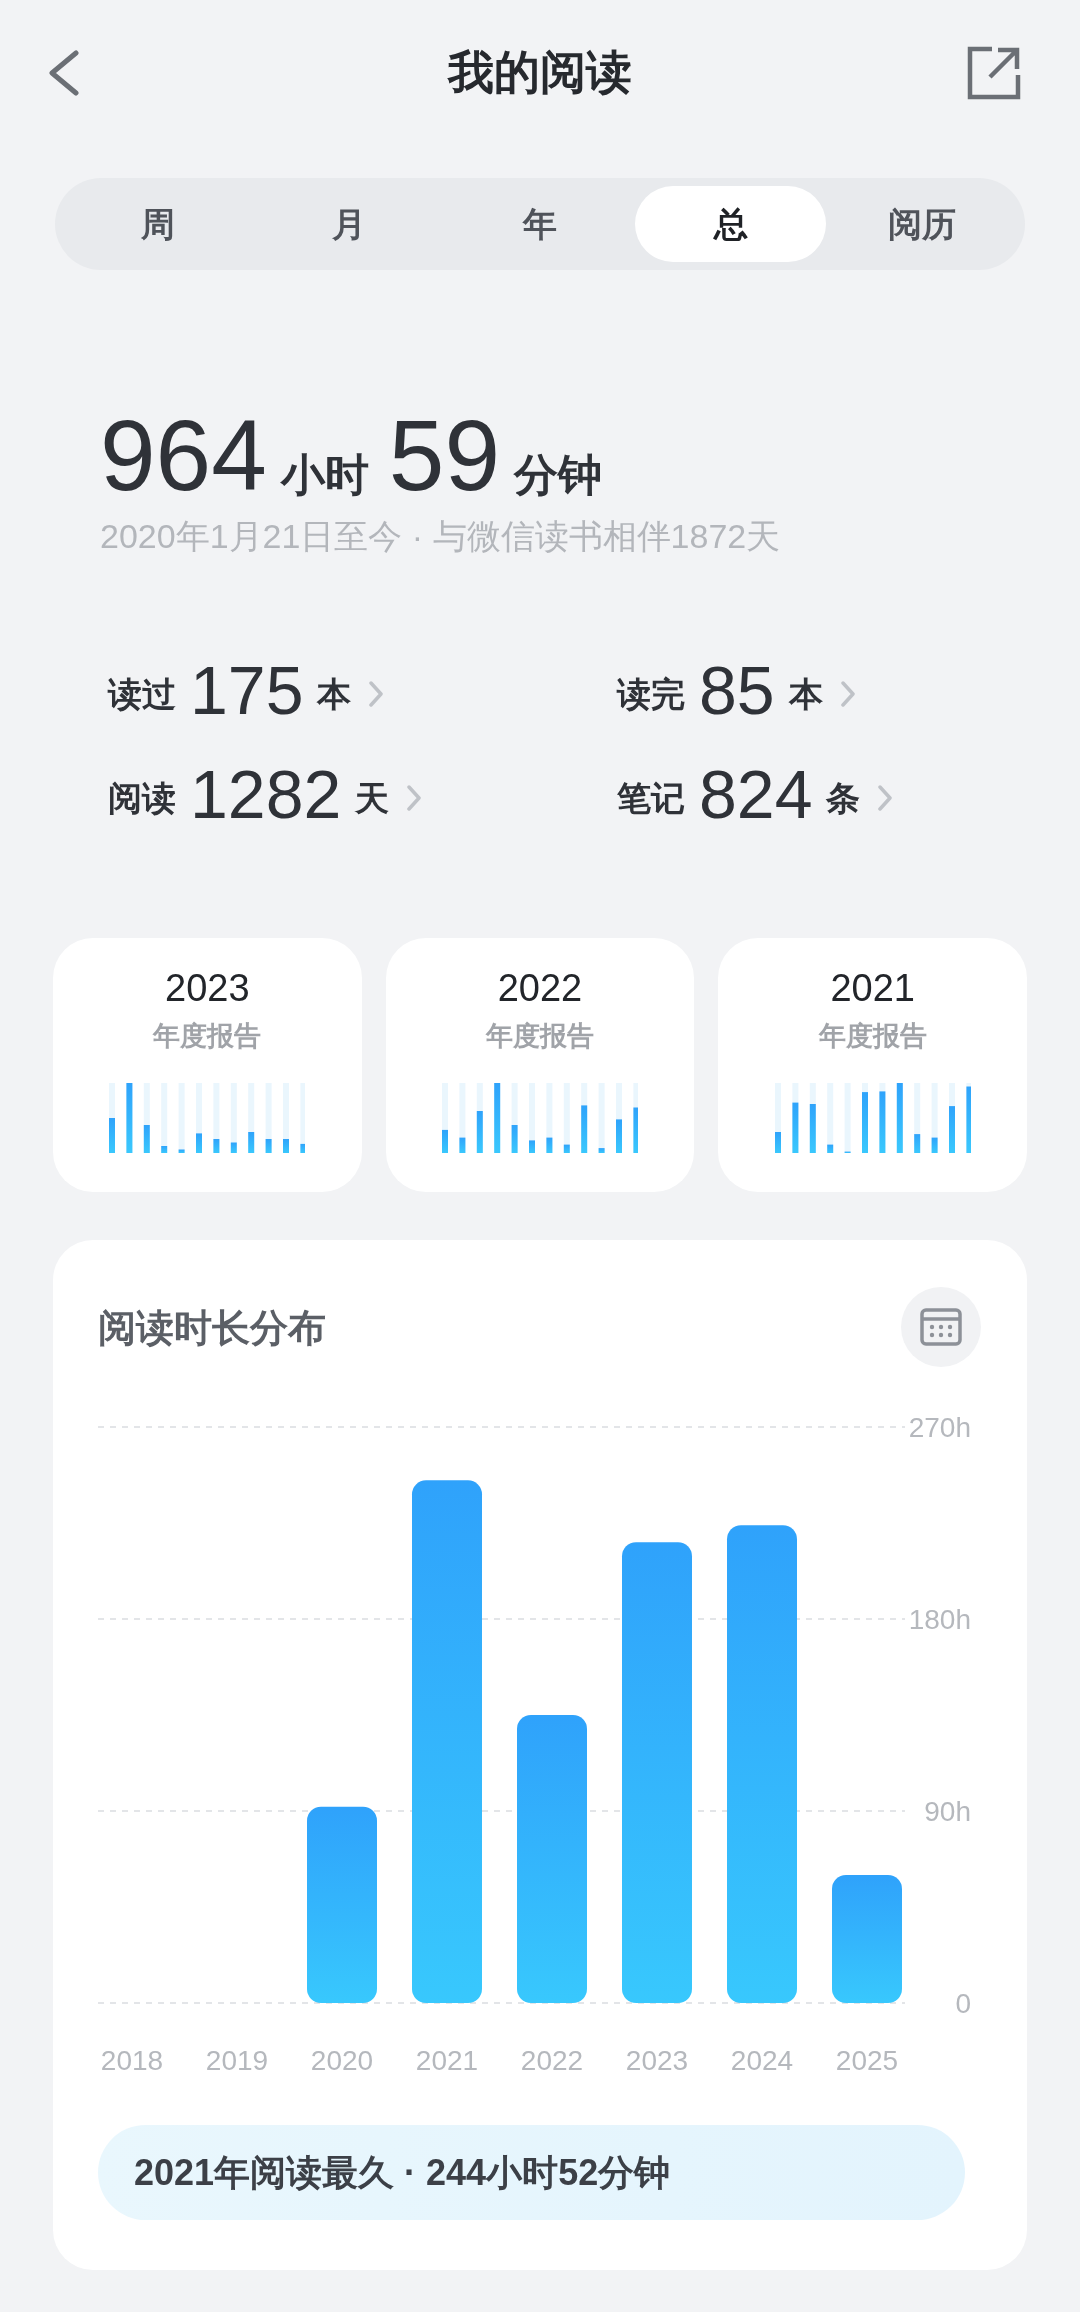 This screenshot has width=1080, height=2312. What do you see at coordinates (872, 1065) in the screenshot?
I see `annual-report-card: 2021 年度报告` at bounding box center [872, 1065].